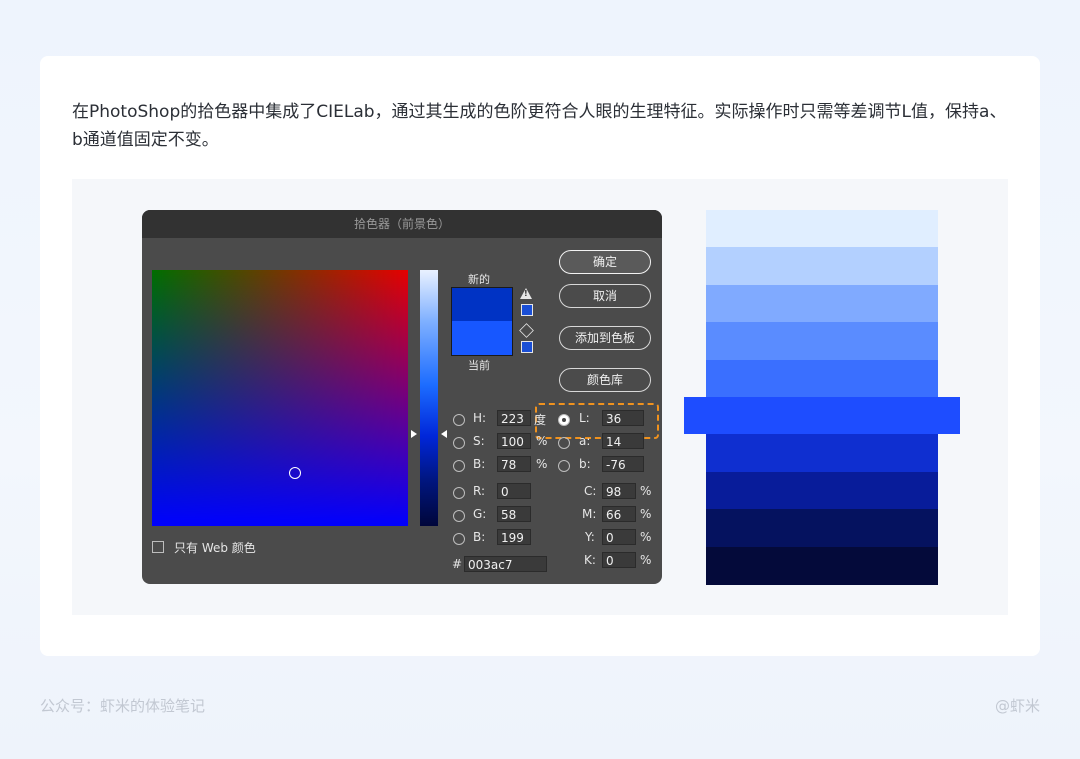 The image size is (1080, 759). Describe the element at coordinates (623, 441) in the screenshot. I see `a-input: 14` at that location.